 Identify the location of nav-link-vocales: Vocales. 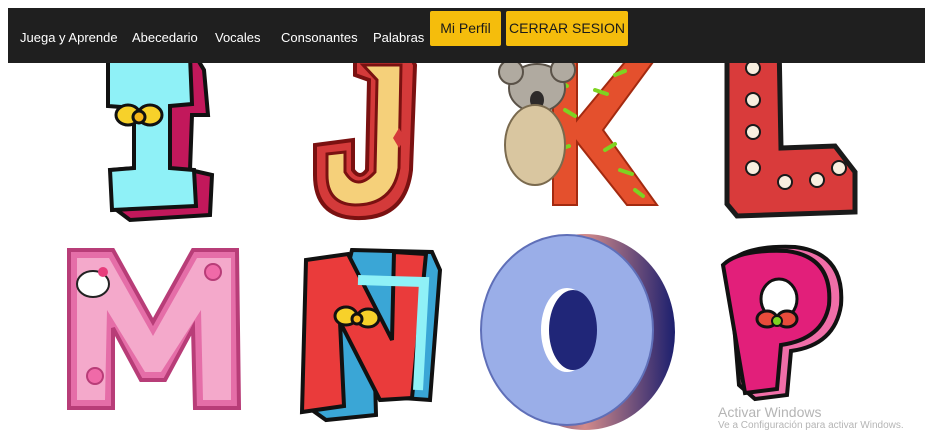
(238, 37).